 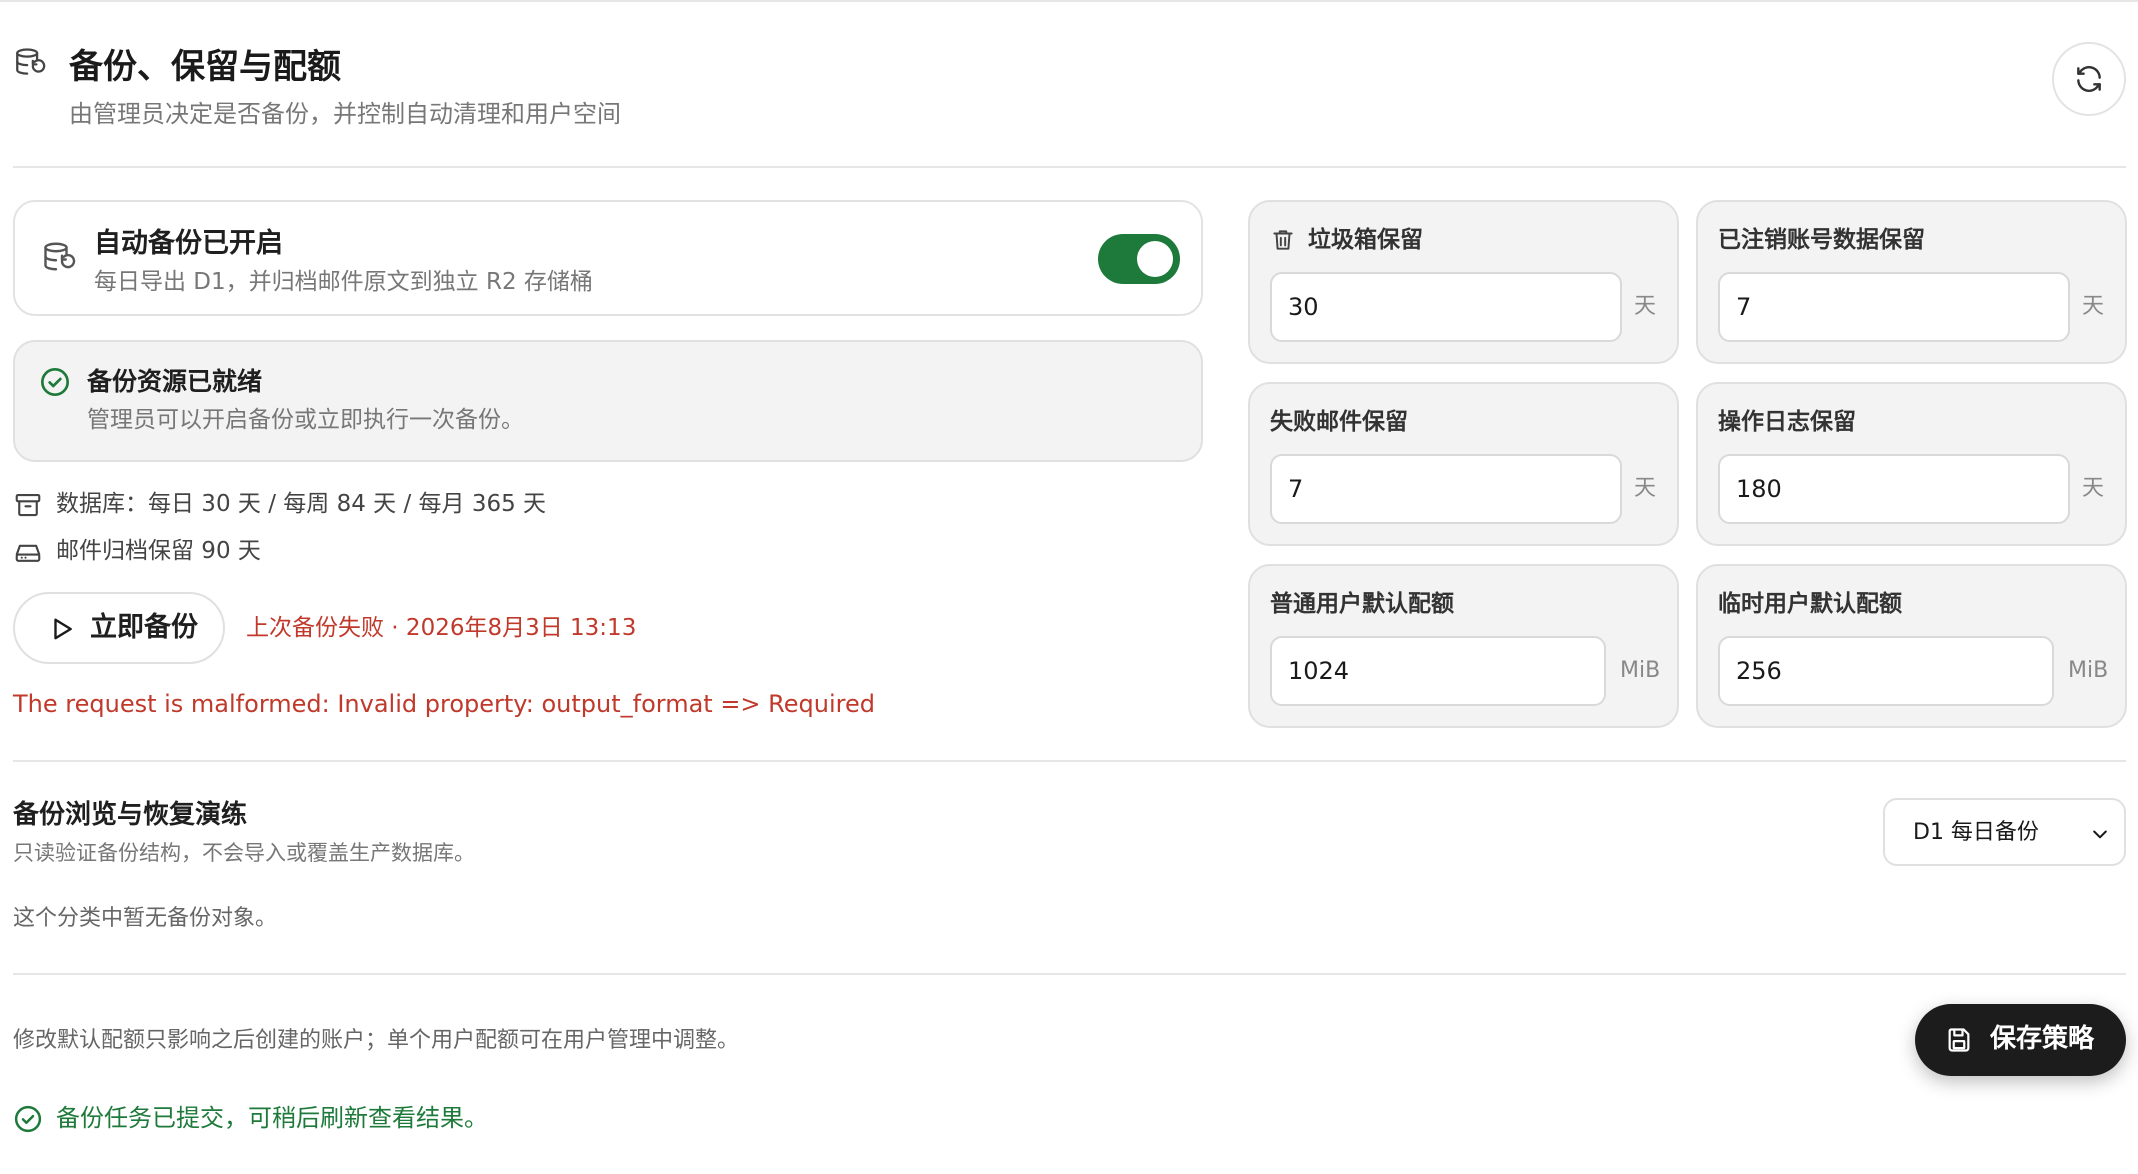 I want to click on deleted-accounts-retention-unit: 天, so click(x=2093, y=306).